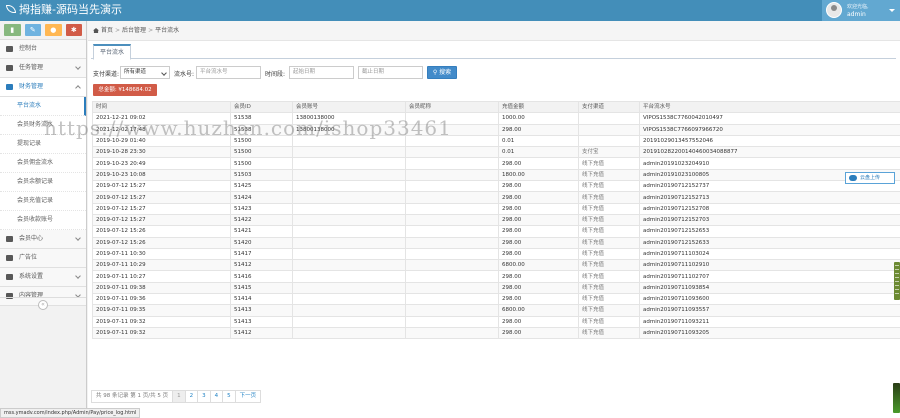 This screenshot has width=900, height=418. Describe the element at coordinates (204, 396) in the screenshot. I see `page-3: 3` at that location.